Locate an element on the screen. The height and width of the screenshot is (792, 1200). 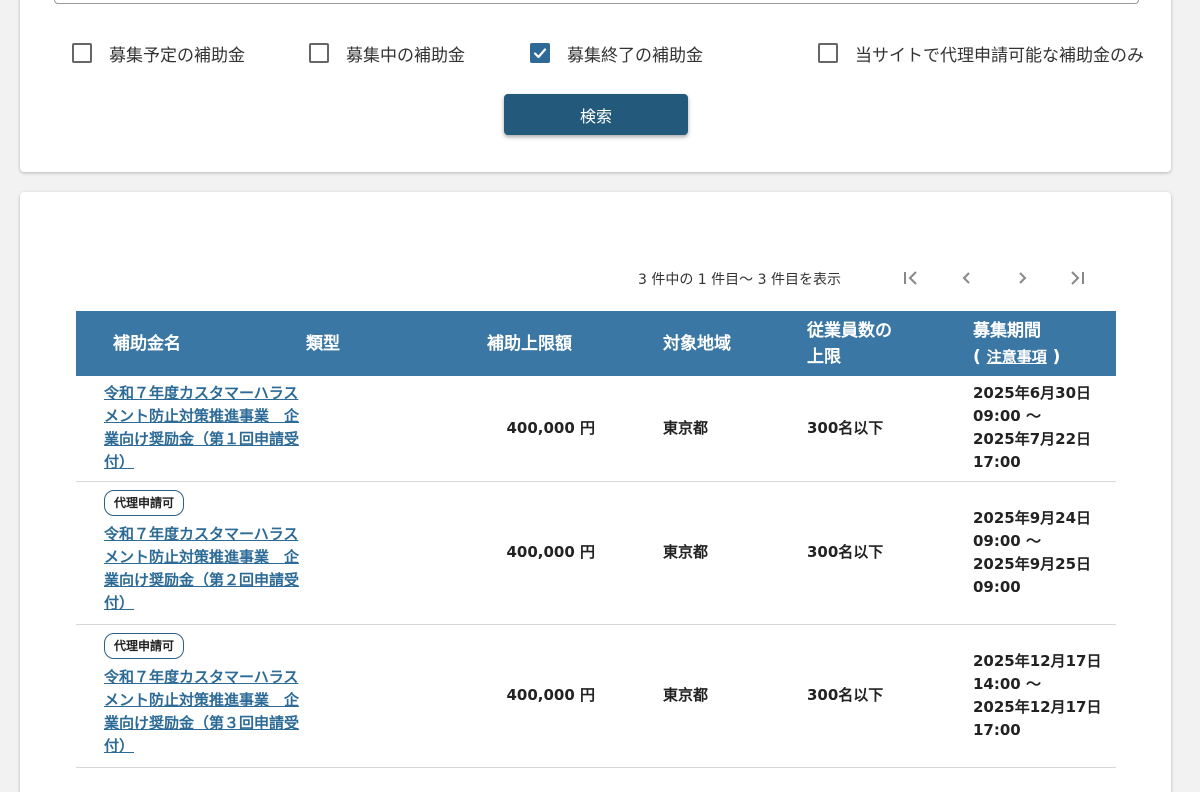
filter-proxy-only: 当サイトで代理申請可能な補助金のみ is located at coordinates (981, 53).